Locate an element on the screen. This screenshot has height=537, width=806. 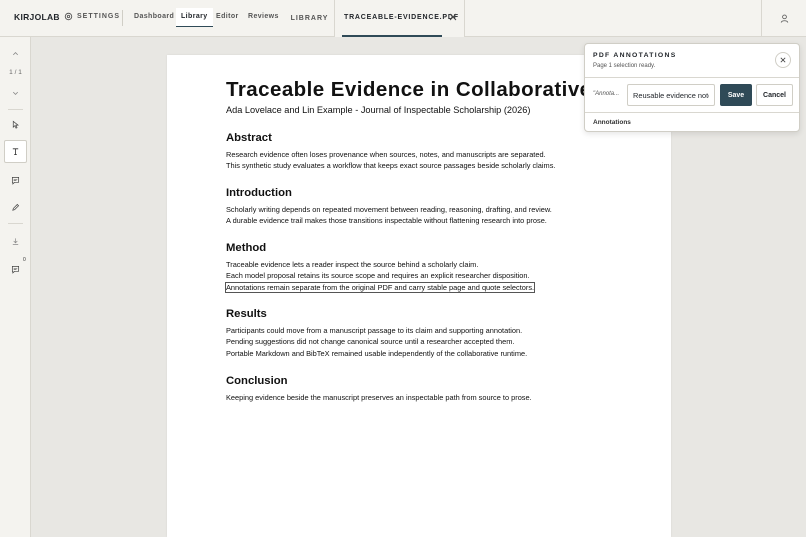
user-menu-button is located at coordinates (783, 18).